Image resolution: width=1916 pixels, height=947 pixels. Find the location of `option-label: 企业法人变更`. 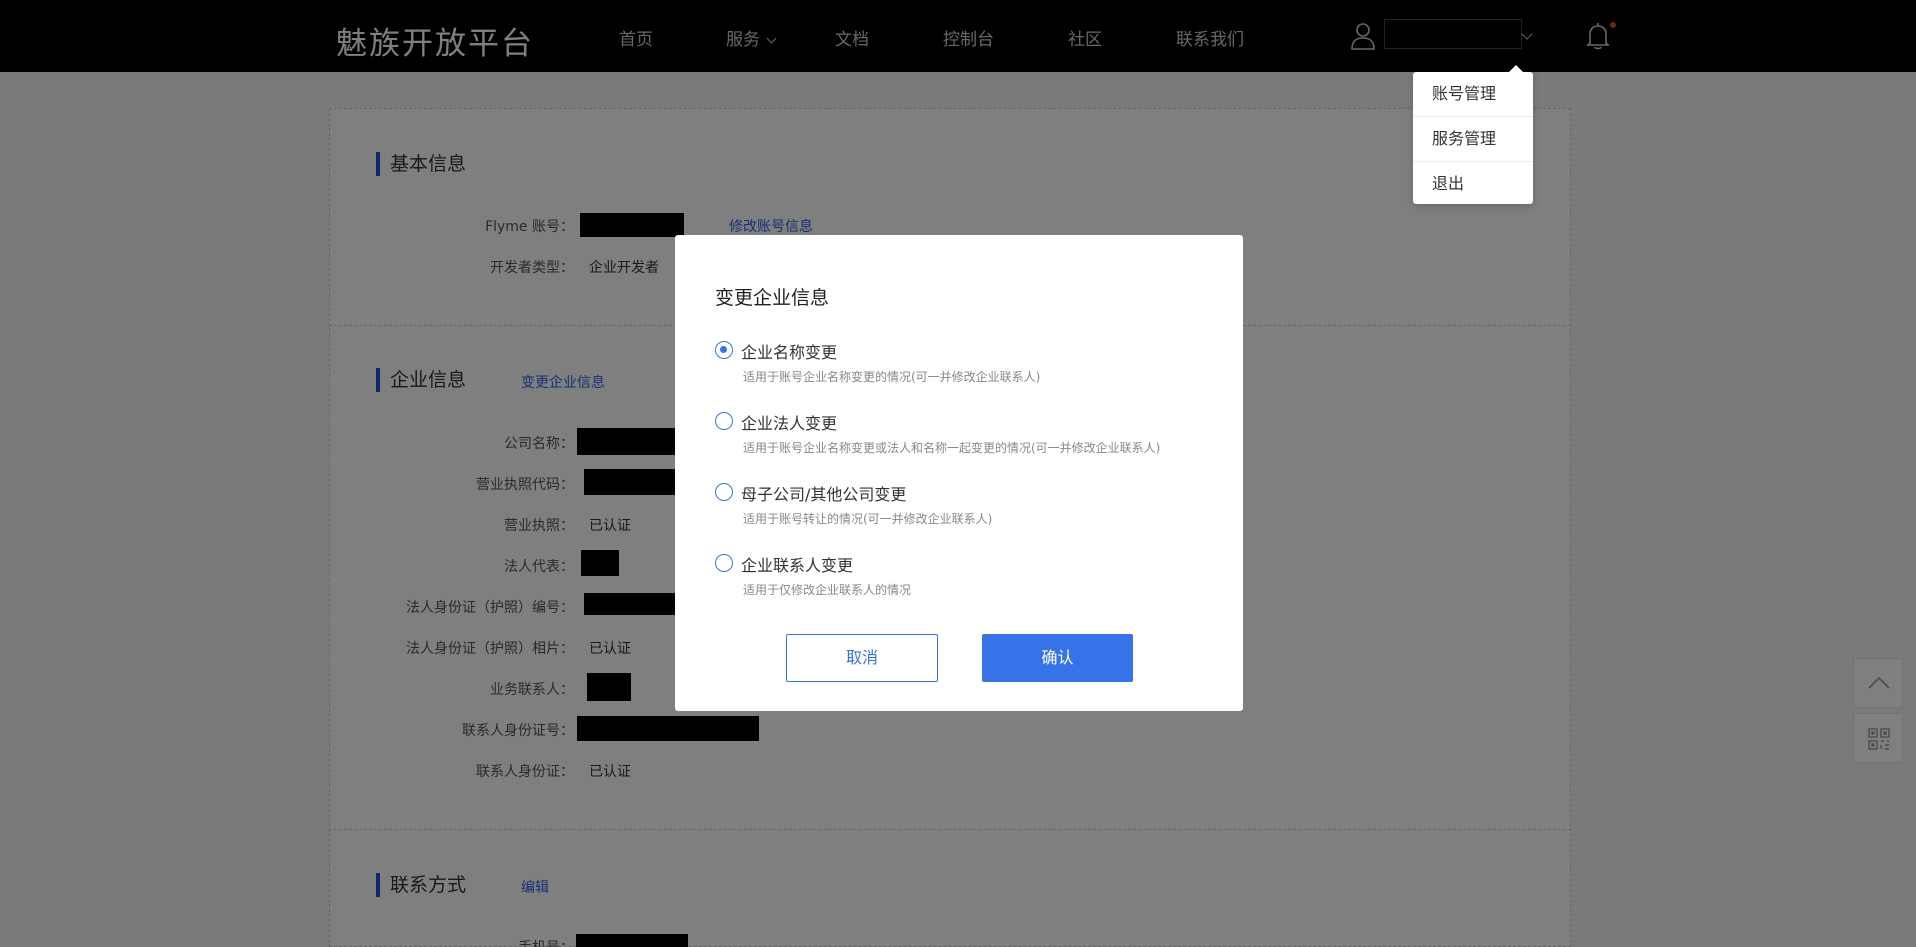

option-label: 企业法人变更 is located at coordinates (789, 423).